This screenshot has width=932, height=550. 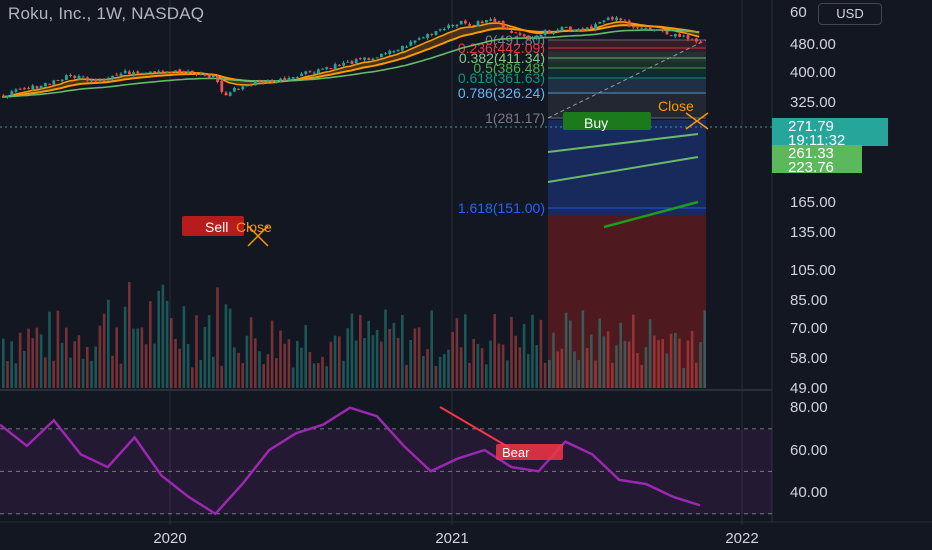 I want to click on rsi-axis-tick-label: 80.00, so click(x=809, y=407).